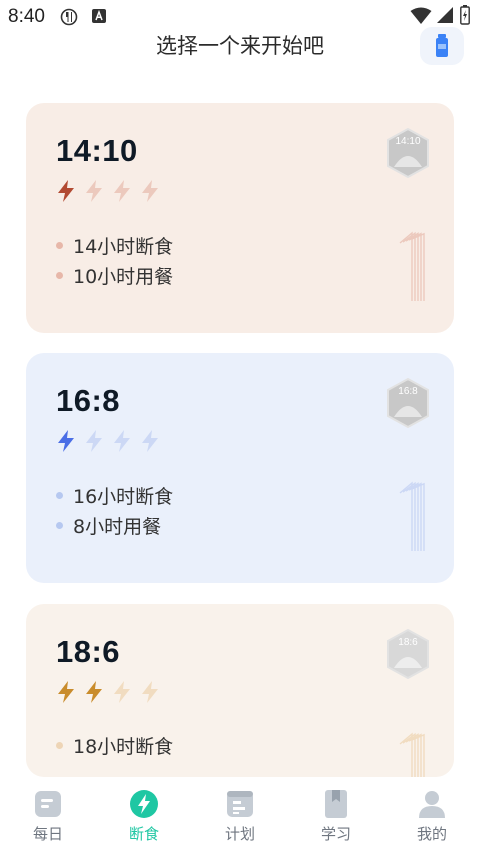 The height and width of the screenshot is (853, 480). I want to click on tab-daily: 每日, so click(48, 815).